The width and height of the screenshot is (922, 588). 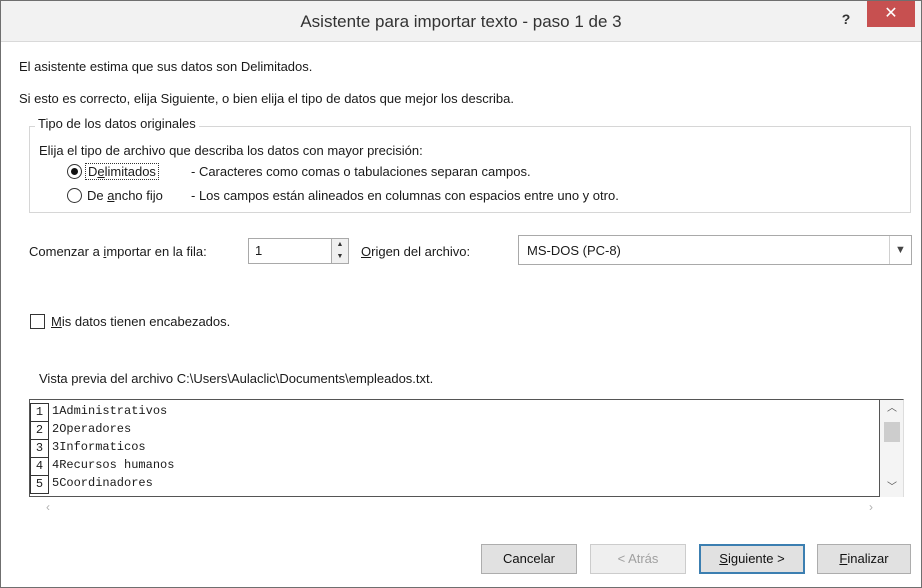 I want to click on row-number: 2, so click(x=39, y=430).